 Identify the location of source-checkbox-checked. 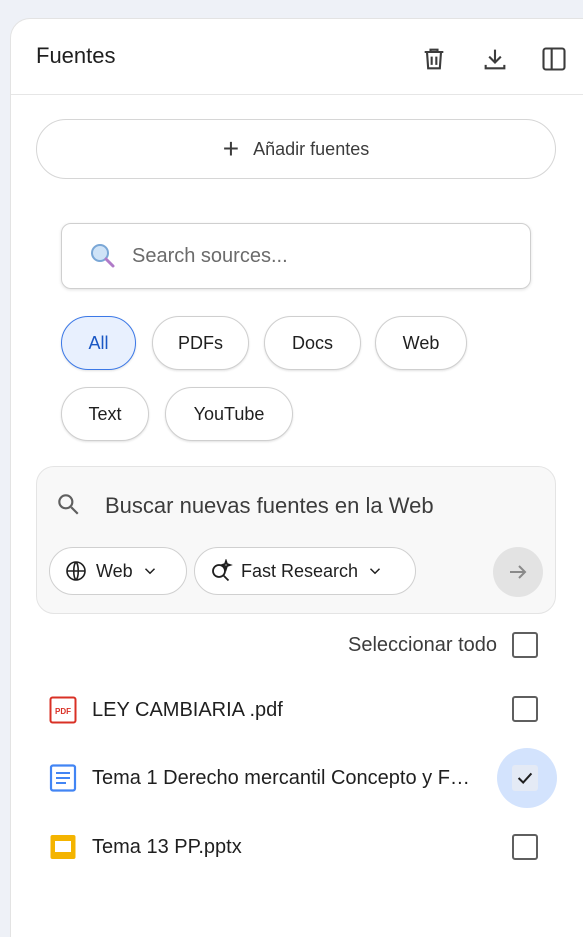
(525, 778).